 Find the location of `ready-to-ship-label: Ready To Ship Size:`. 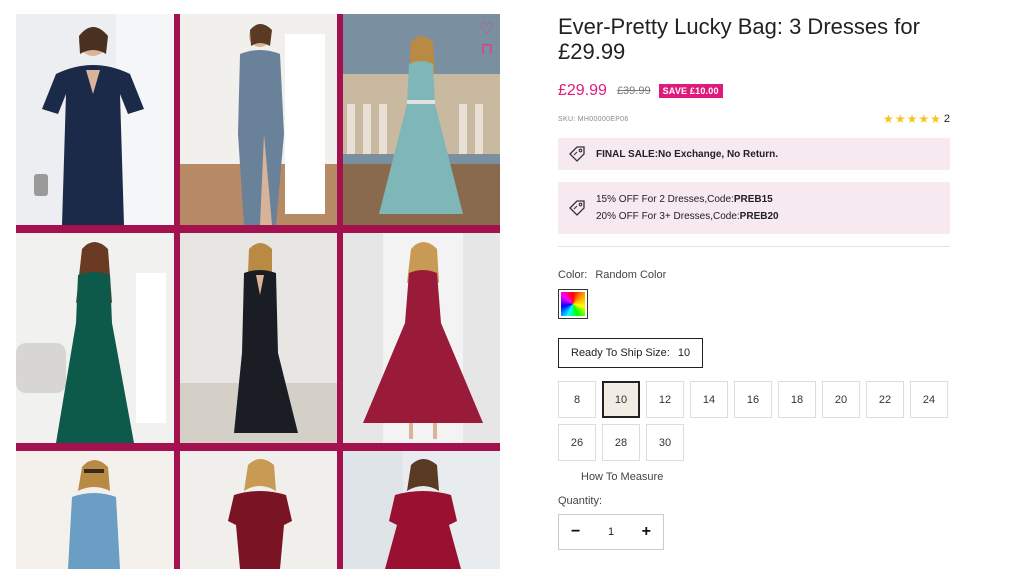

ready-to-ship-label: Ready To Ship Size: is located at coordinates (620, 353).